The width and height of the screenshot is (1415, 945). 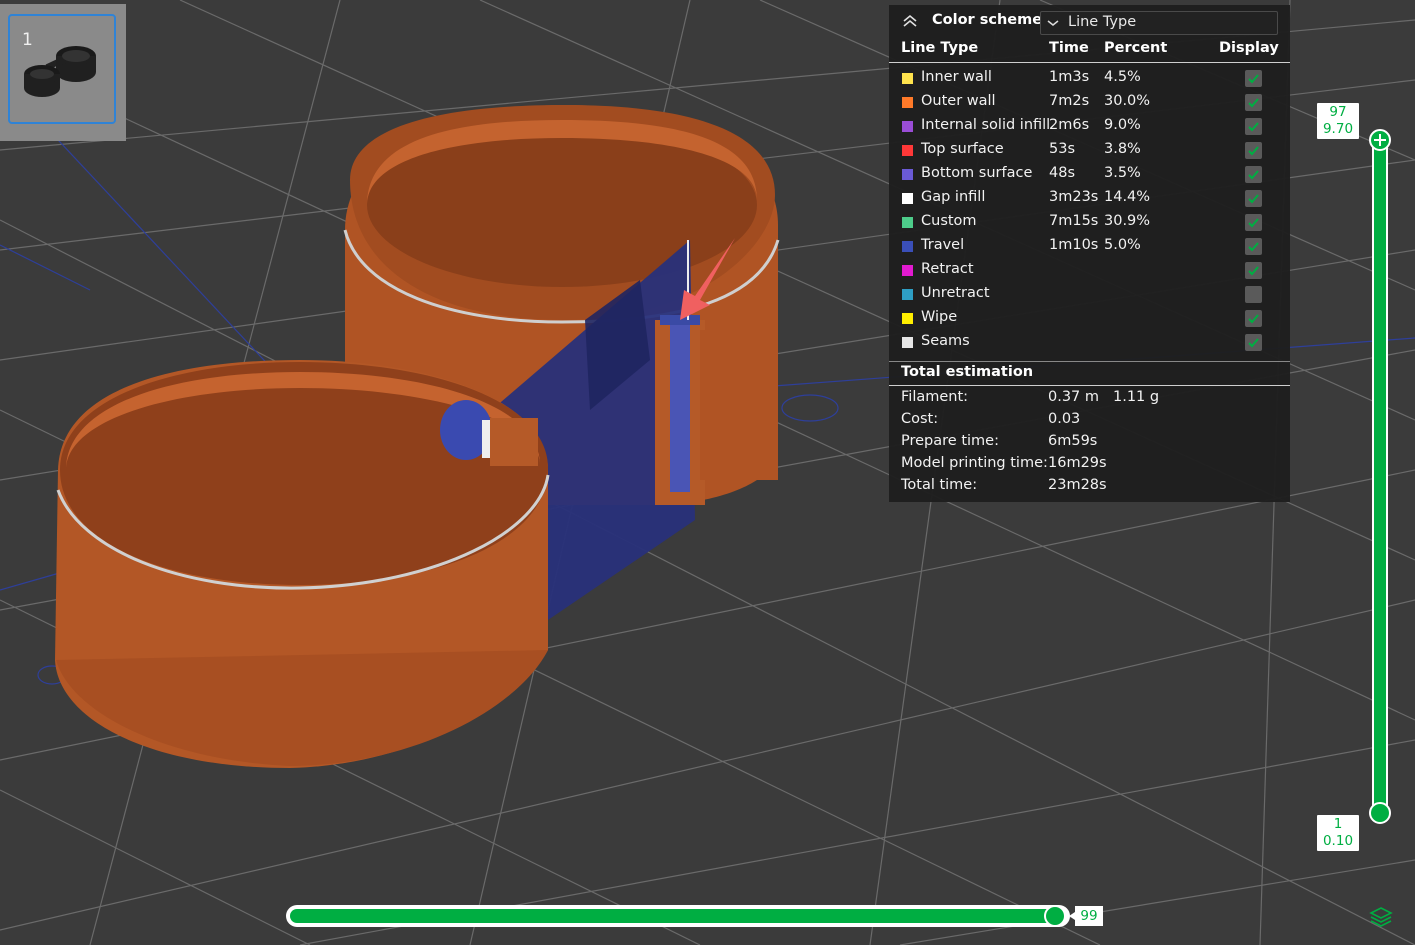 What do you see at coordinates (1122, 125) in the screenshot?
I see `line-type-percent: 9.0%` at bounding box center [1122, 125].